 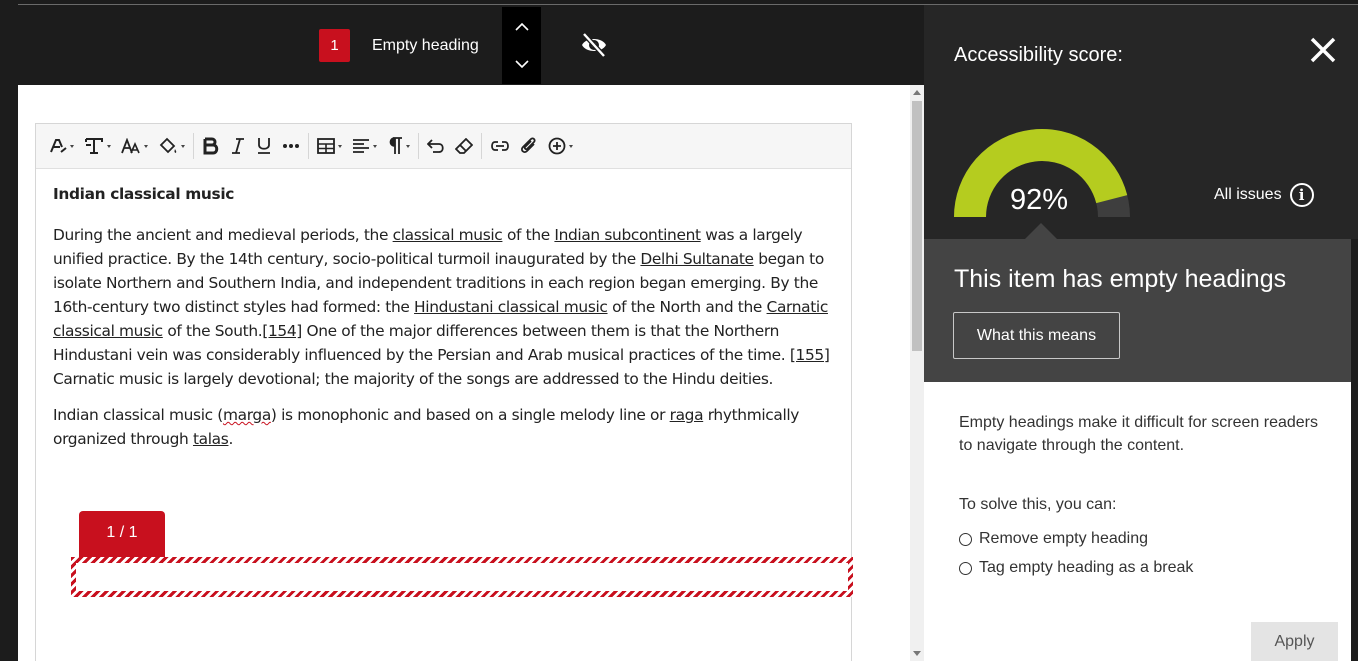 I want to click on text-run: ., so click(x=230, y=439).